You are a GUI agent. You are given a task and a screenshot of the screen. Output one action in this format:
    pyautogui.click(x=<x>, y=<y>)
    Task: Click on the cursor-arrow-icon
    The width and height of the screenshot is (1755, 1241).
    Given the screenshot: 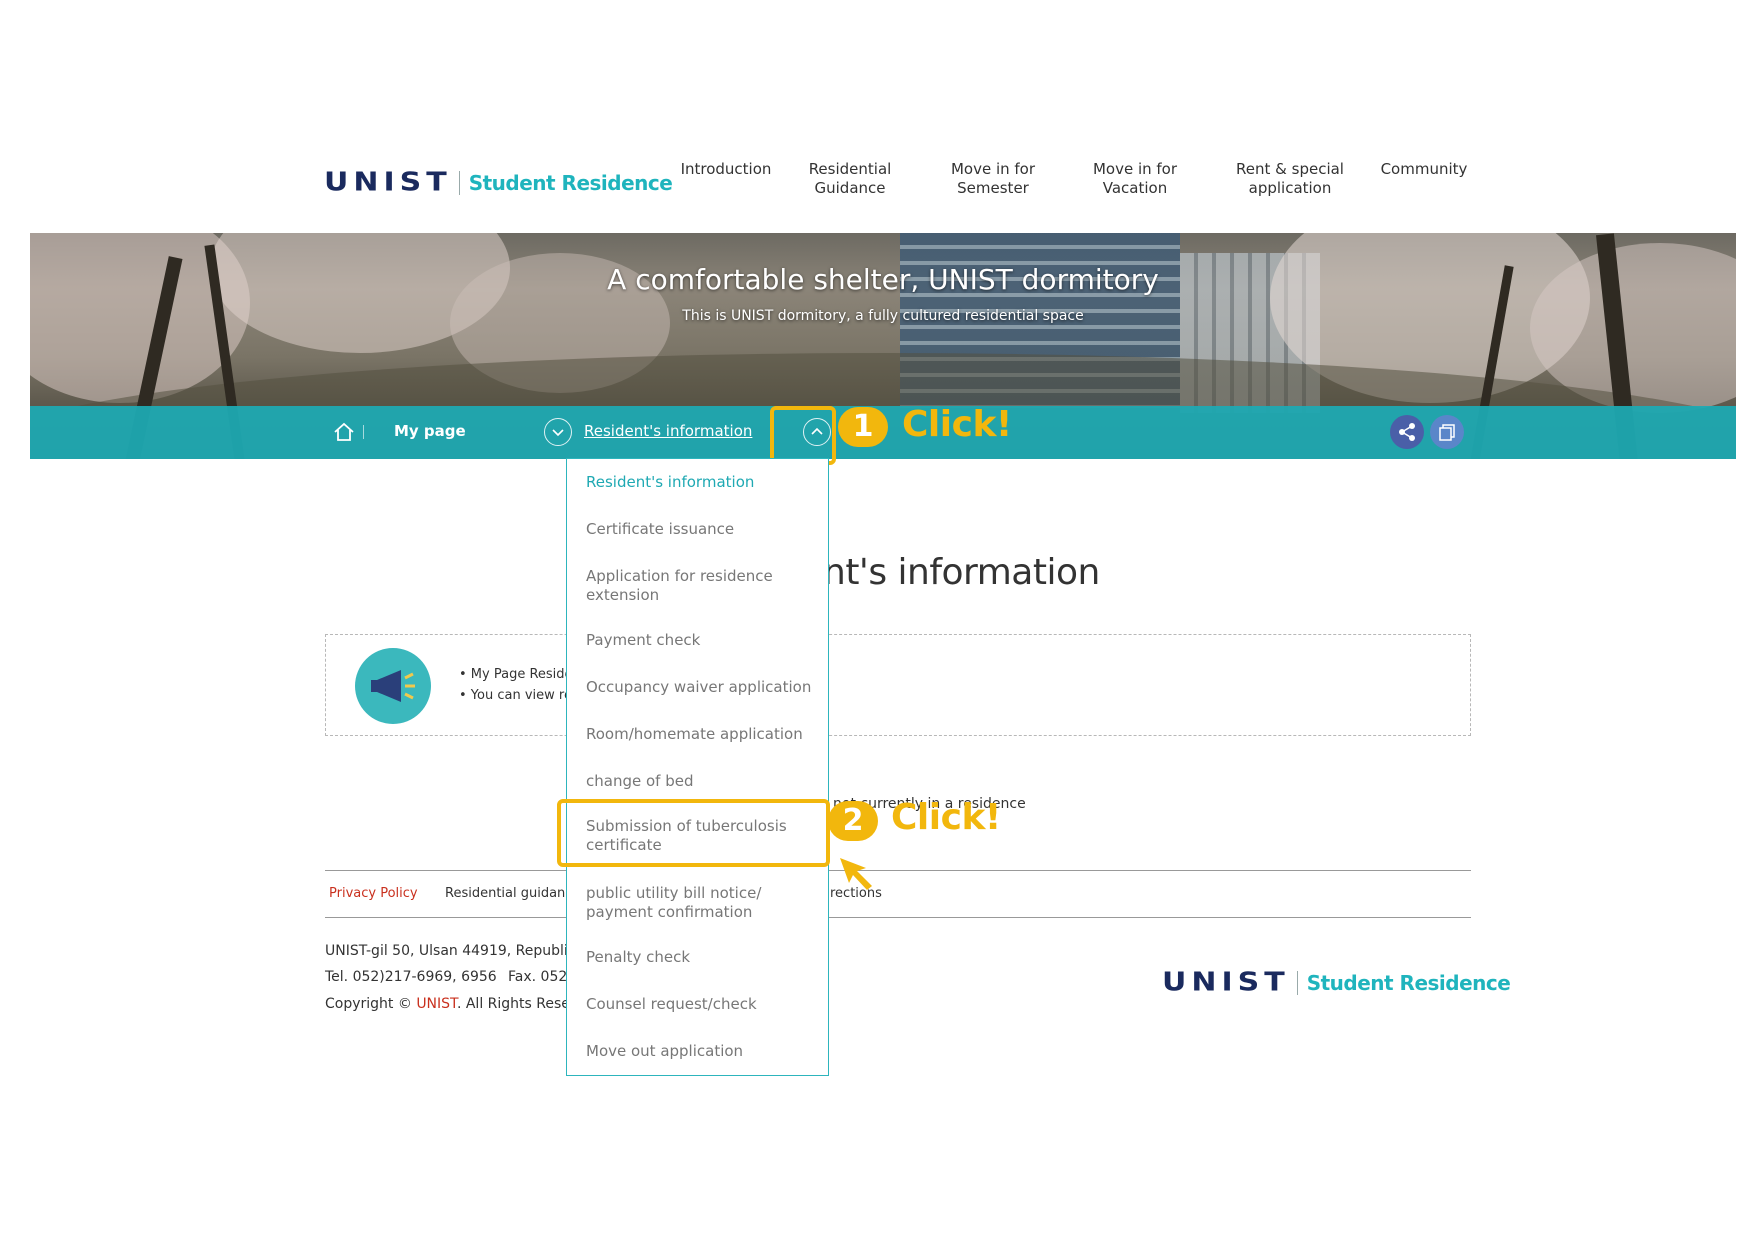 What is the action you would take?
    pyautogui.click(x=856, y=874)
    